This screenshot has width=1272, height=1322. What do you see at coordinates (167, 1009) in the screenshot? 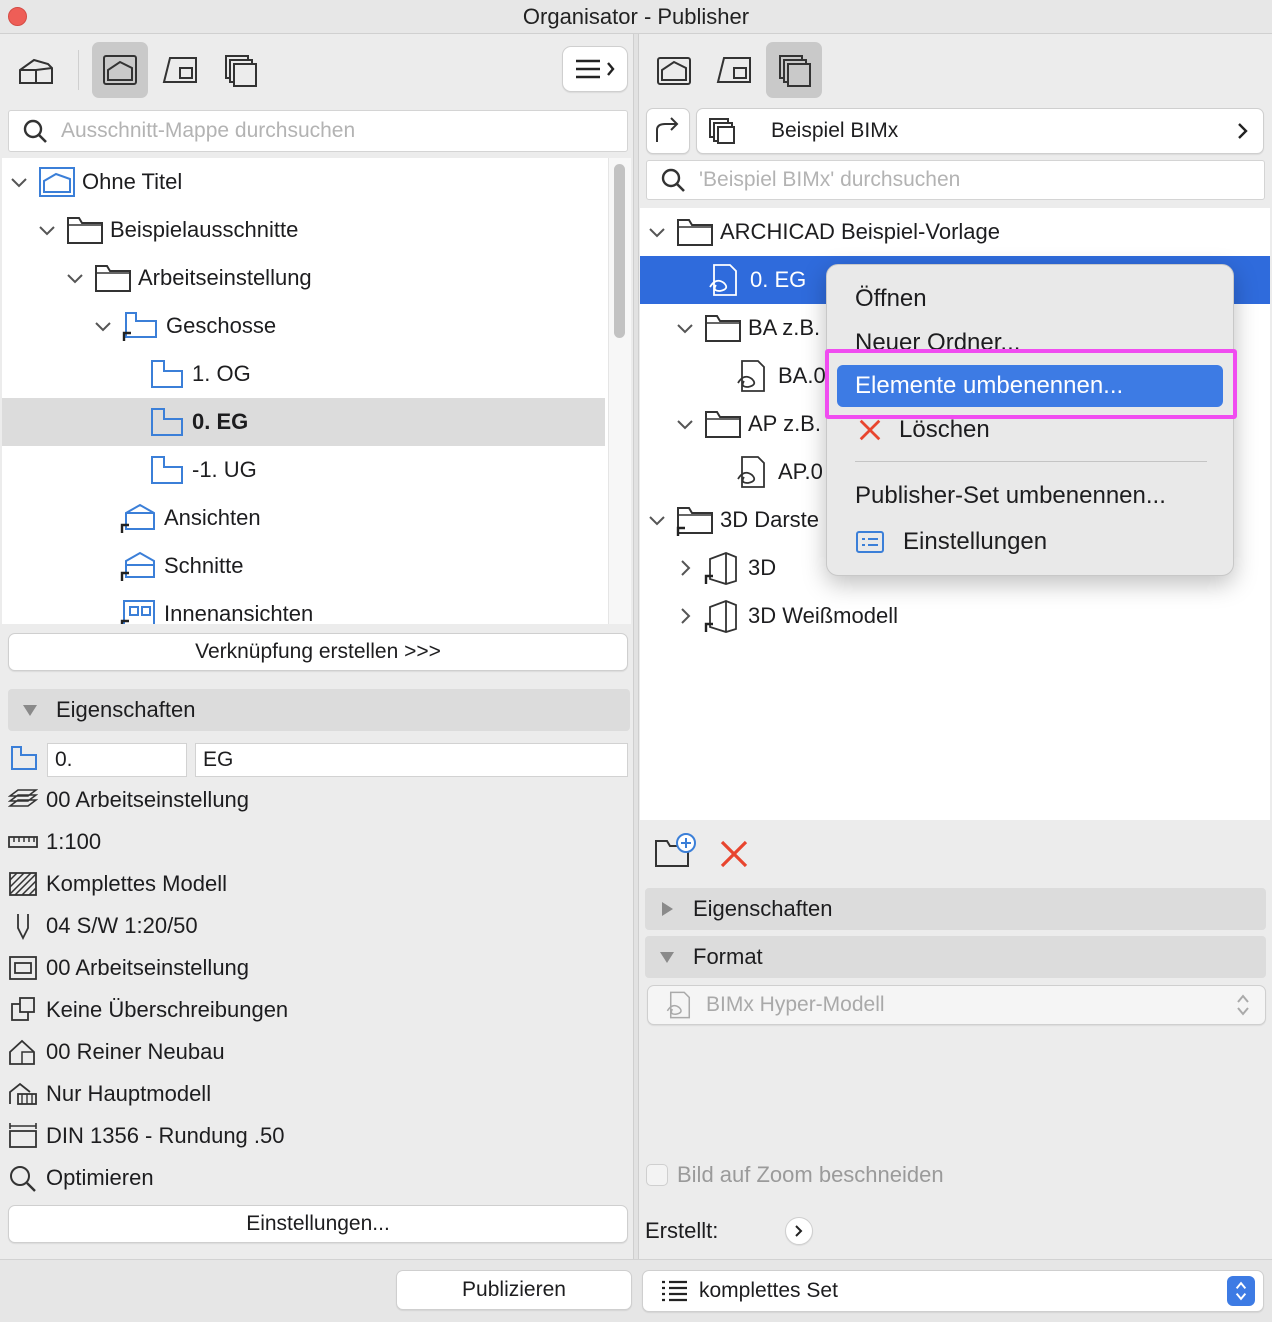
I see `property-label: Keine Überschreibungen` at bounding box center [167, 1009].